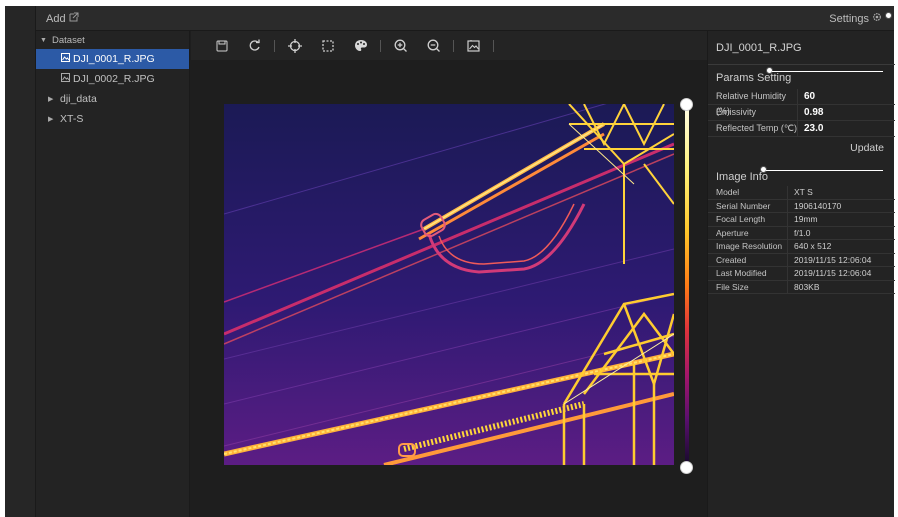  I want to click on tree-root-label: Dataset, so click(68, 40).